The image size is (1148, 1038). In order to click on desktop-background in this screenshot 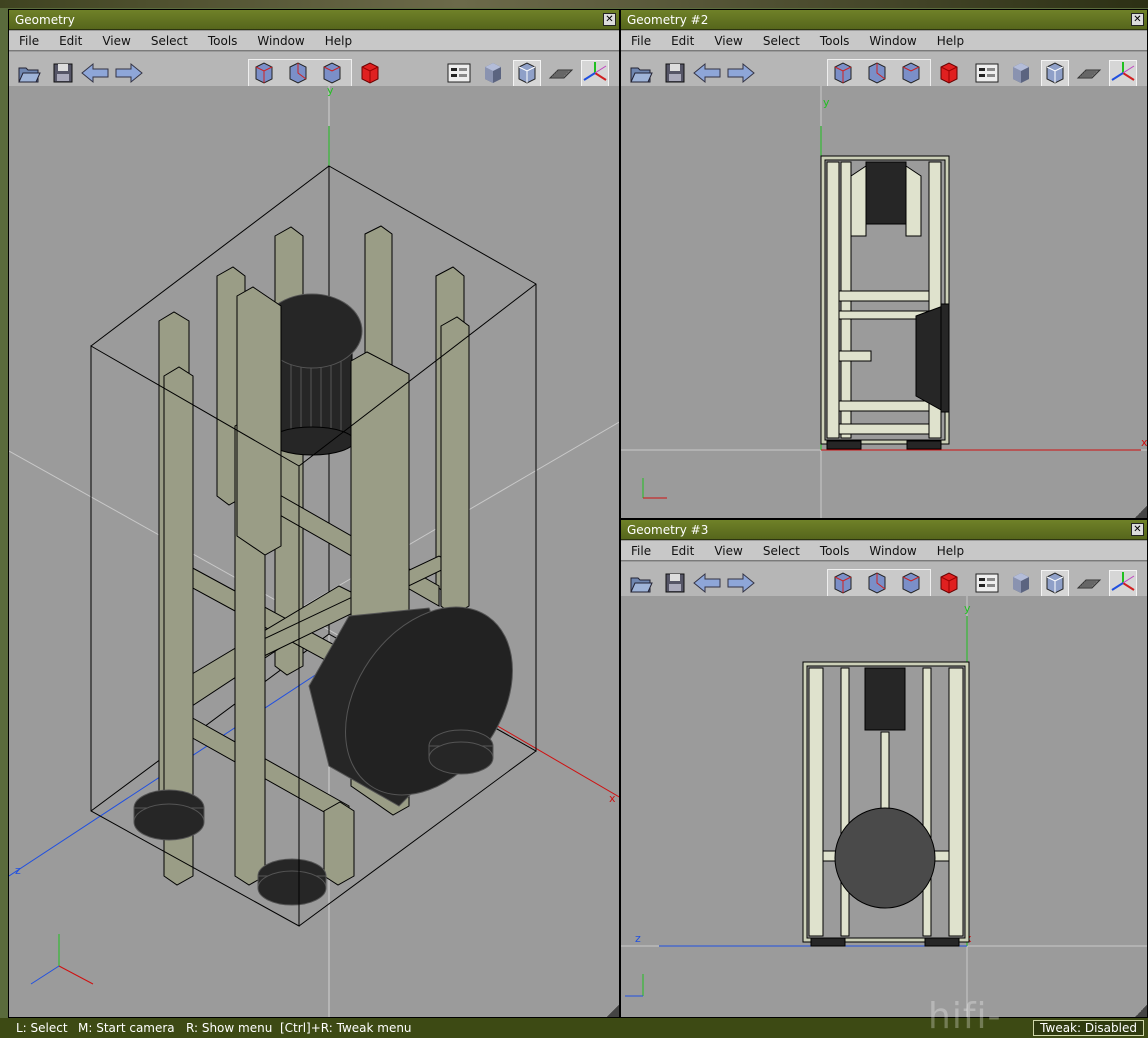, I will do `click(574, 4)`.